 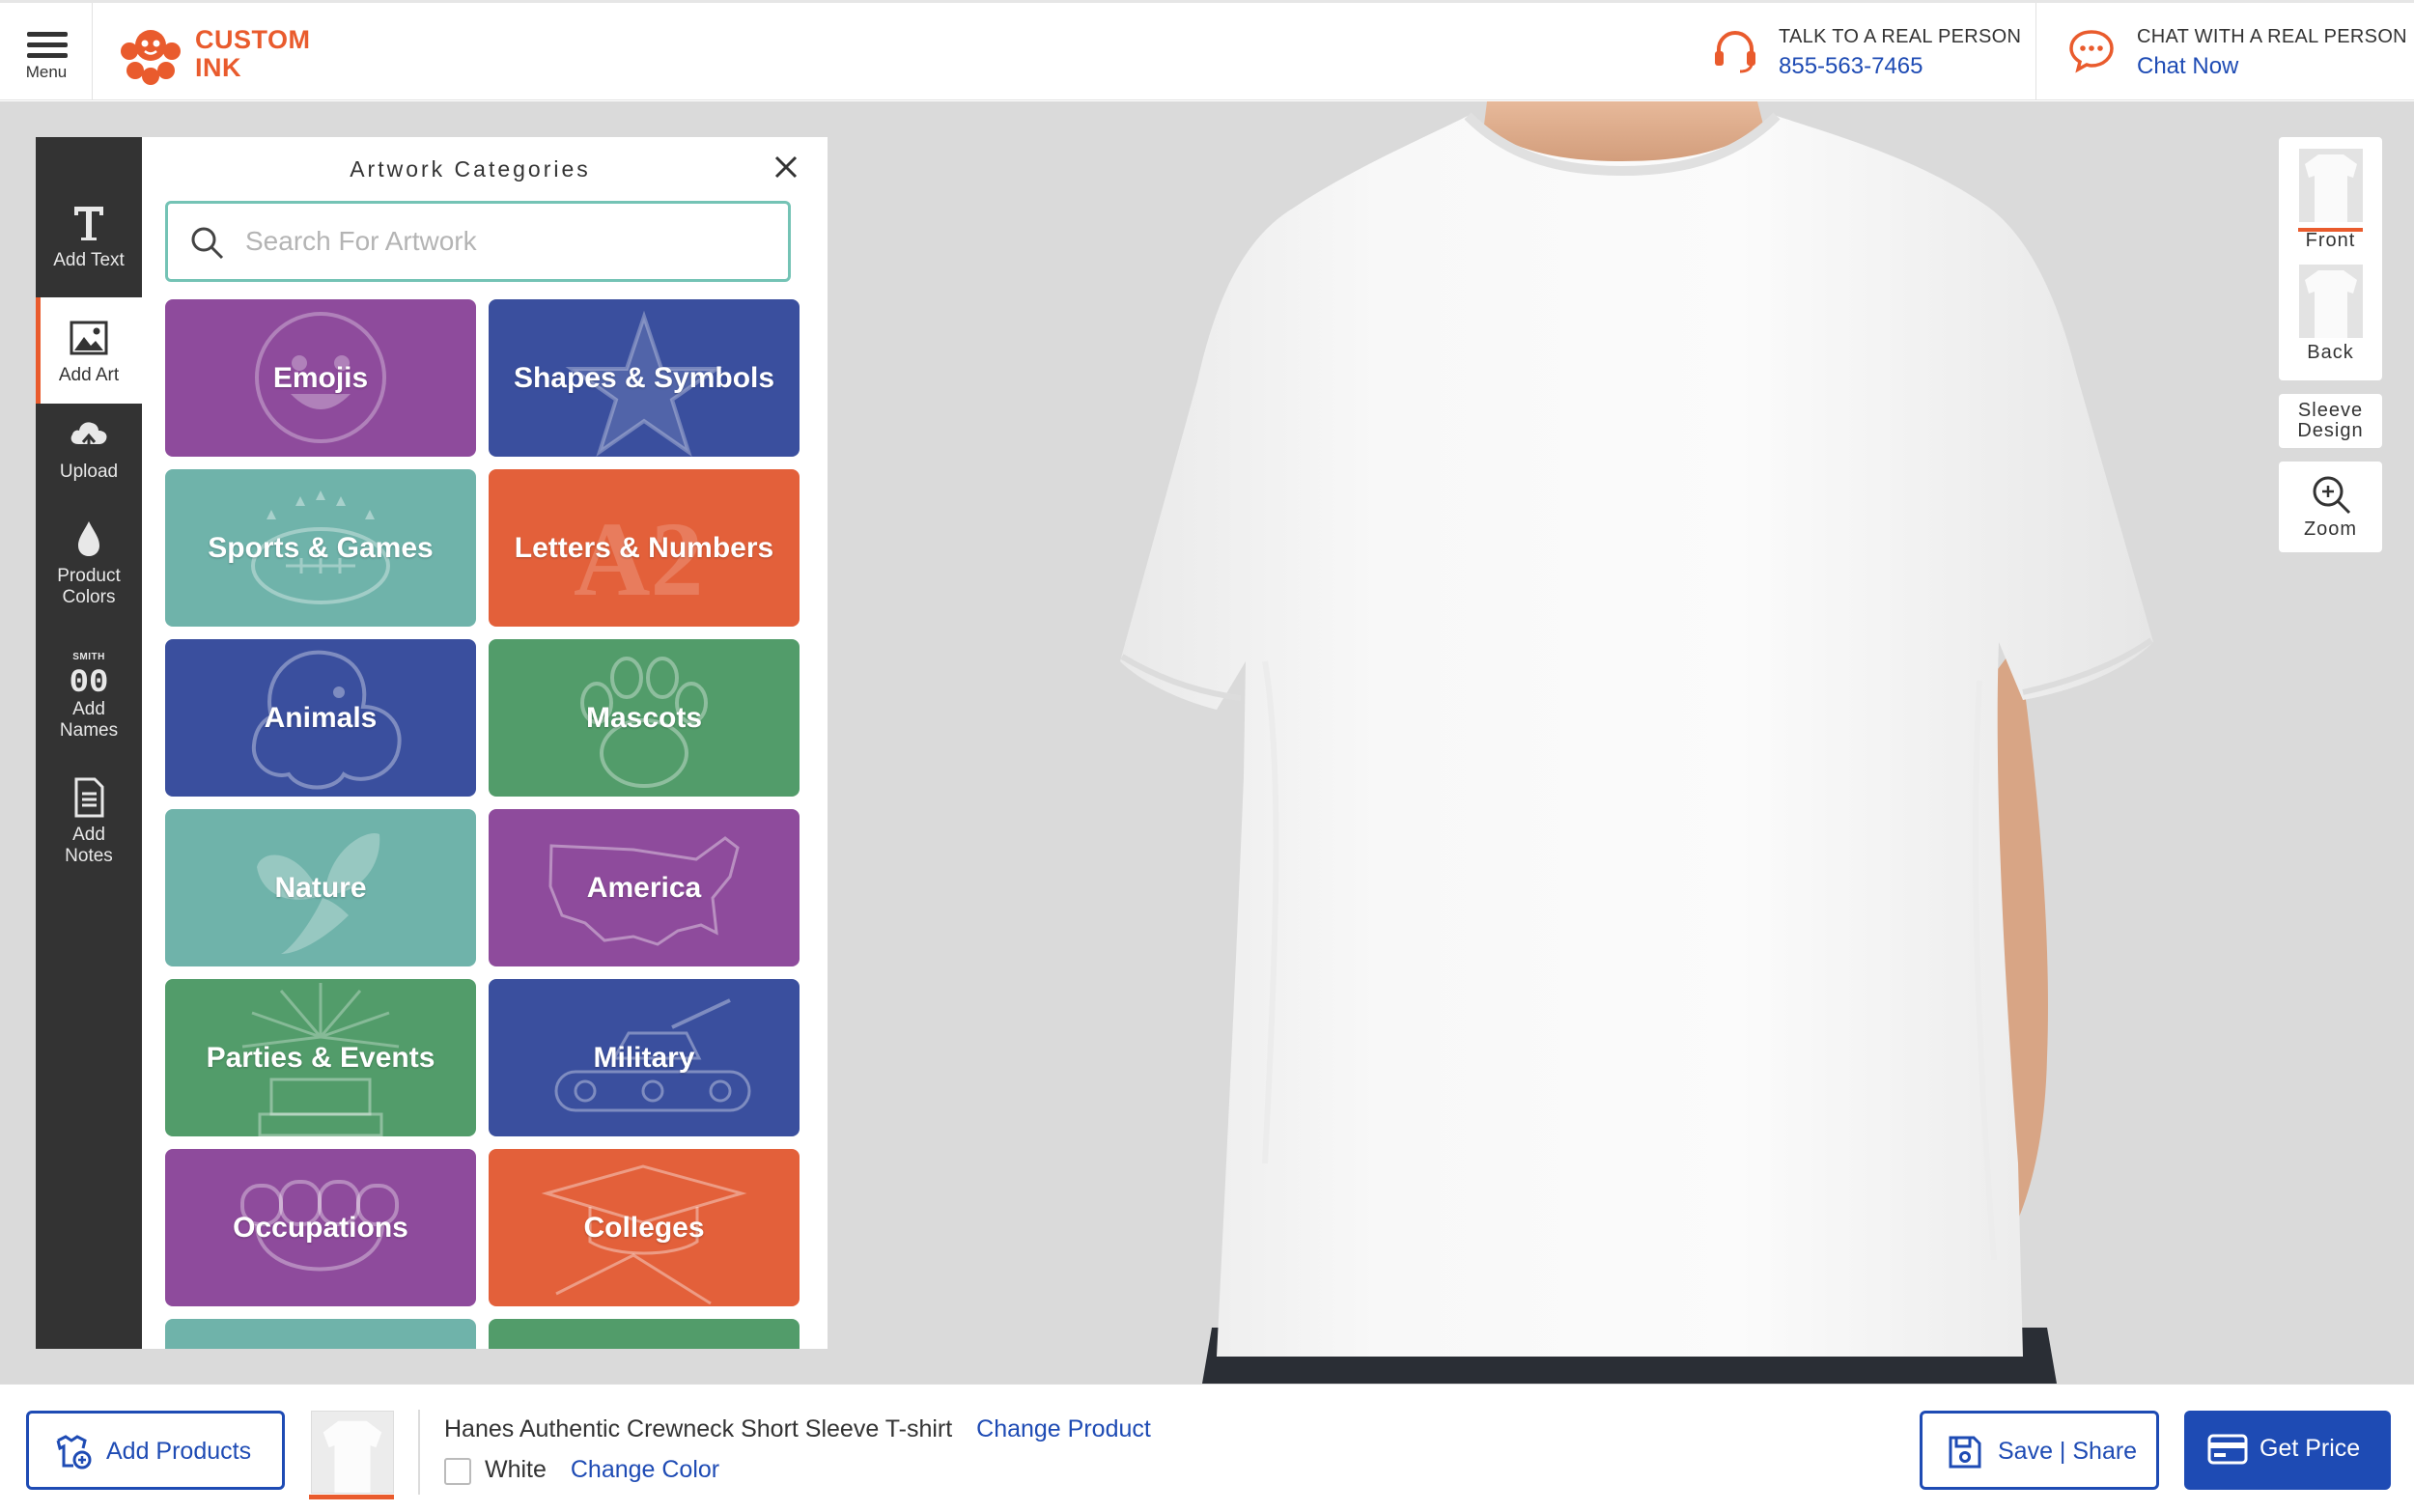 I want to click on artwork-search, so click(x=478, y=242).